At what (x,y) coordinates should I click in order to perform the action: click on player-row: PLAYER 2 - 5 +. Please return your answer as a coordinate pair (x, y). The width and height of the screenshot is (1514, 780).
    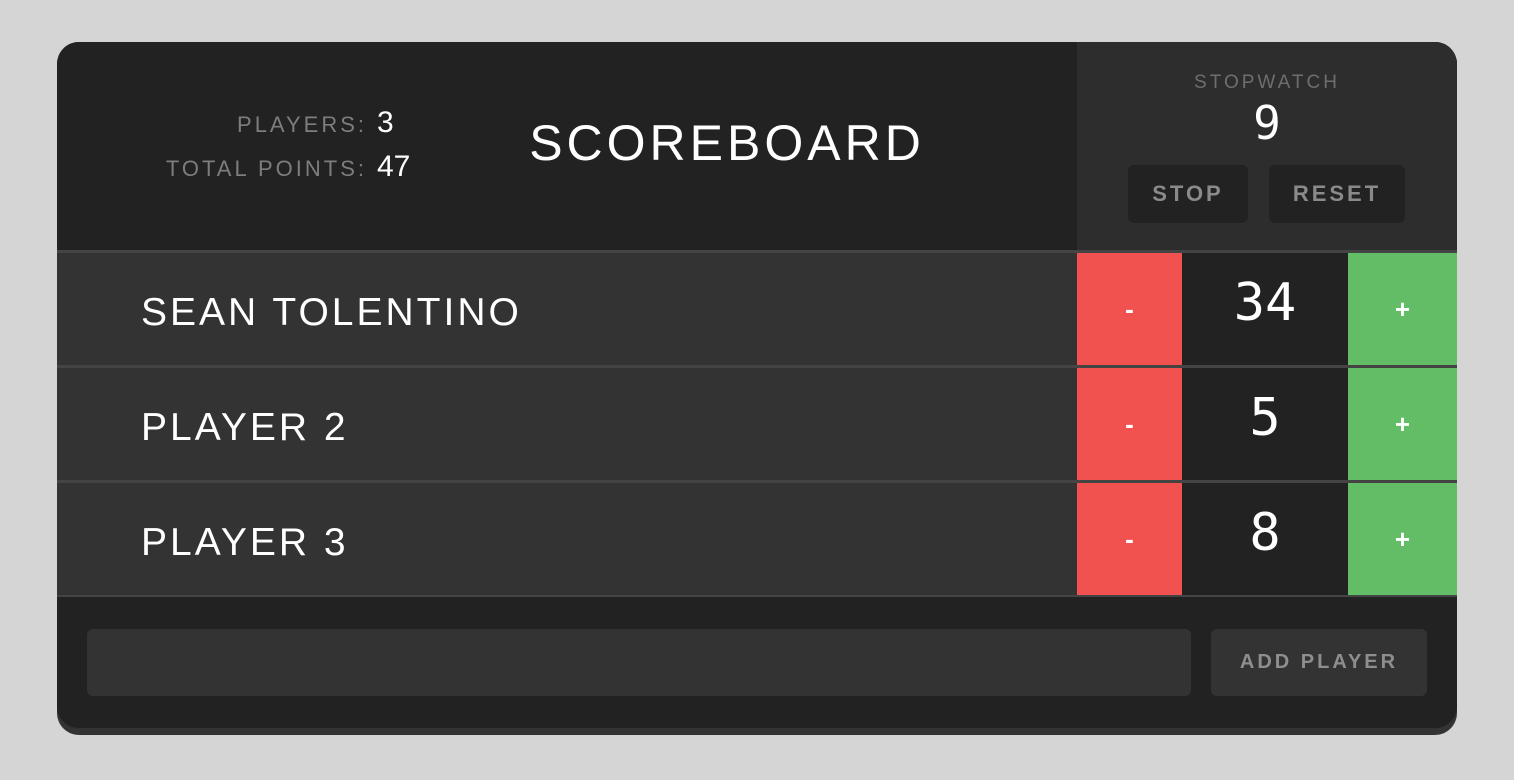
    Looking at the image, I should click on (757, 422).